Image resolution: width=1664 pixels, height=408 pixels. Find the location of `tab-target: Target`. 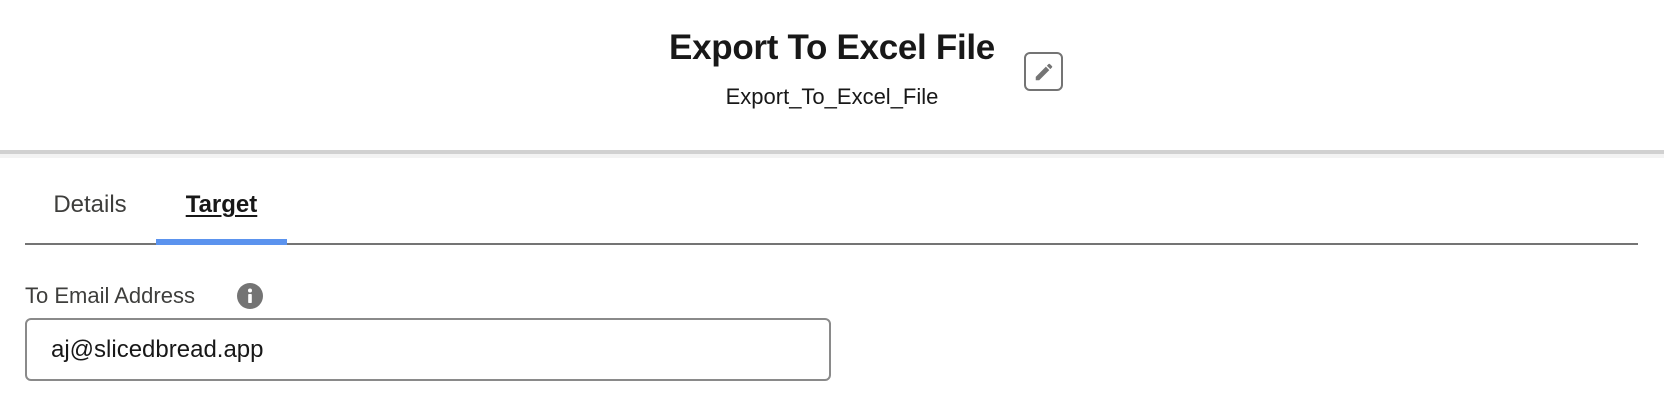

tab-target: Target is located at coordinates (221, 201).